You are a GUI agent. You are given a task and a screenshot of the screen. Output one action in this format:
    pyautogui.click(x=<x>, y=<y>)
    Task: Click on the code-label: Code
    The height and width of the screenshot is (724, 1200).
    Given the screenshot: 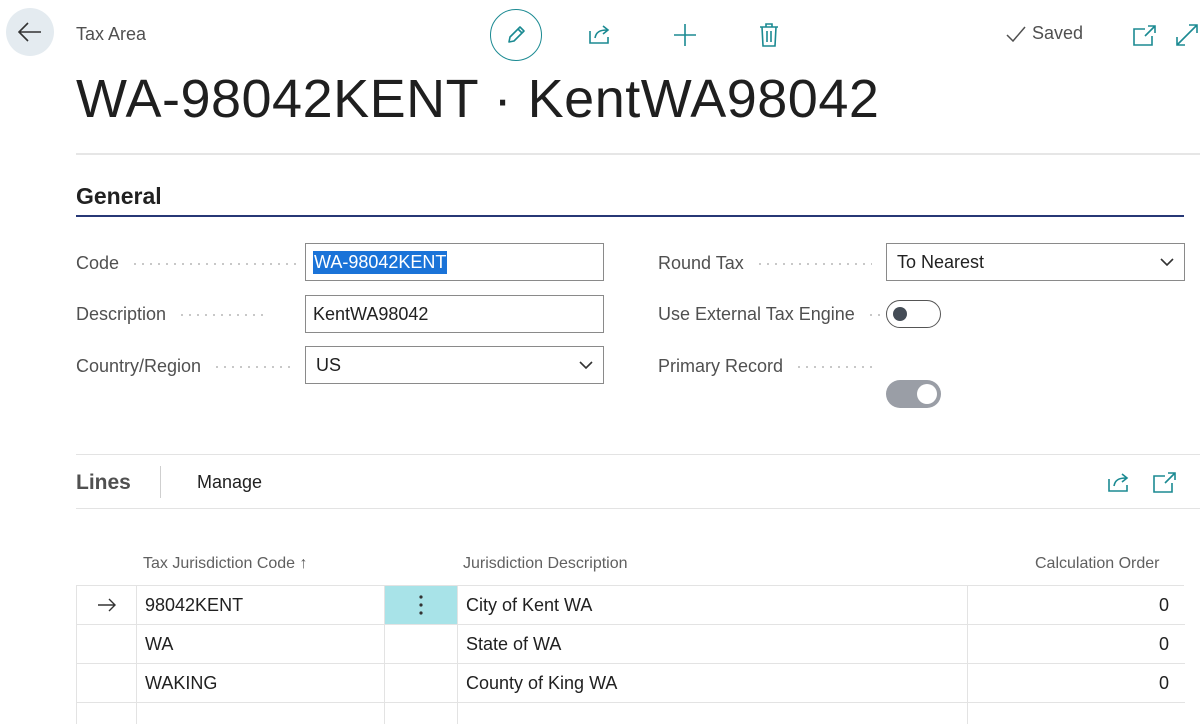 What is the action you would take?
    pyautogui.click(x=188, y=263)
    